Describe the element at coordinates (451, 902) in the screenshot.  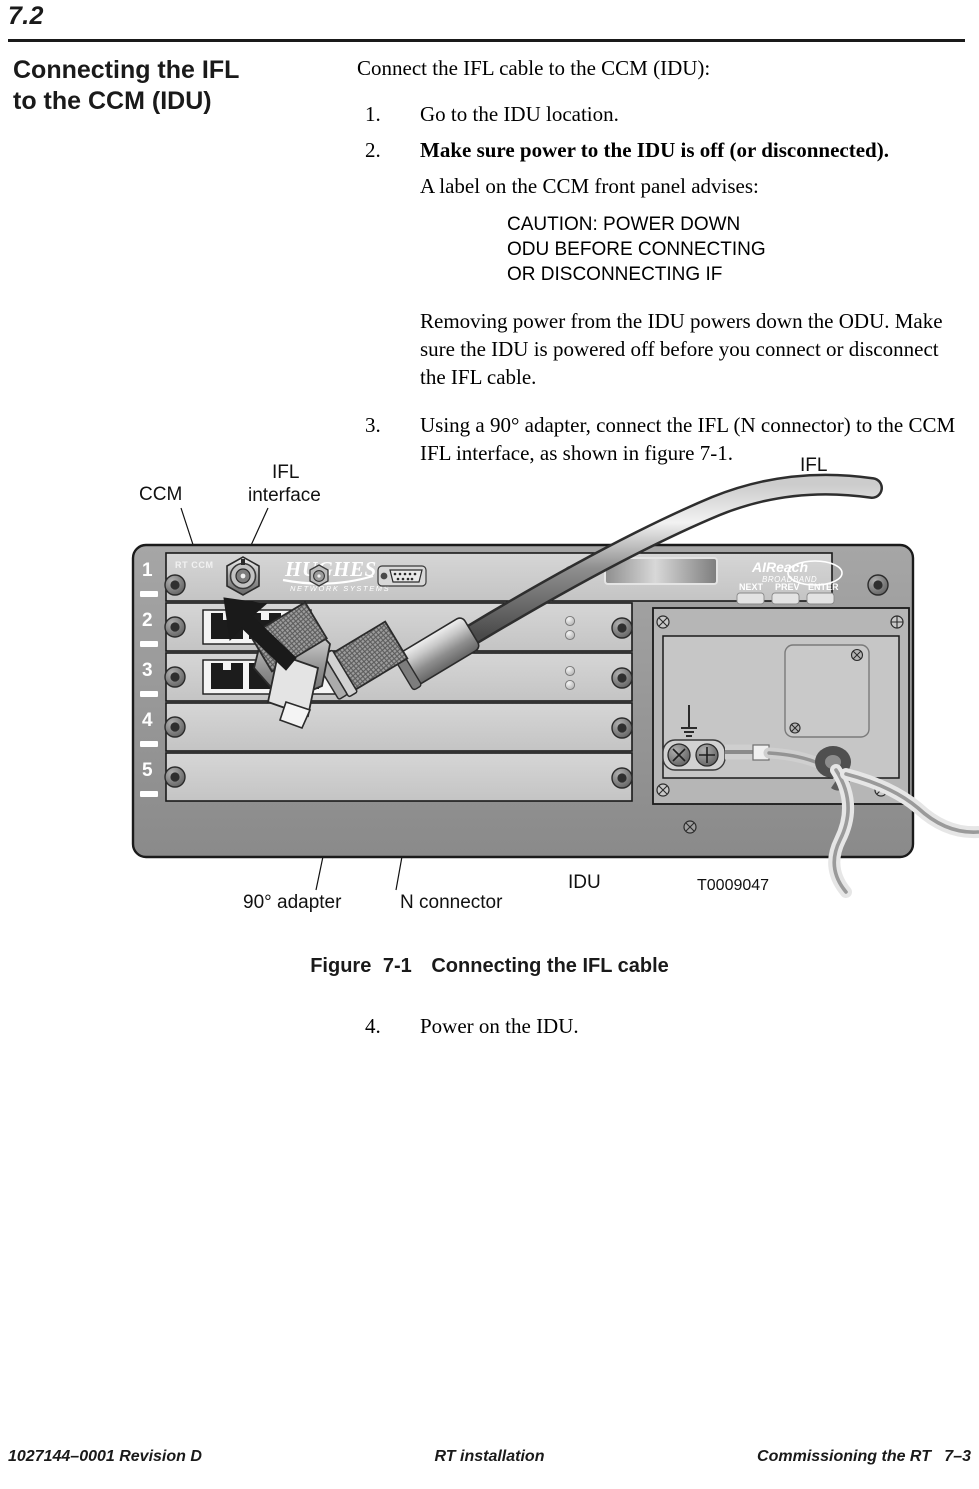
I see `callout-n-connector-label: N connector` at that location.